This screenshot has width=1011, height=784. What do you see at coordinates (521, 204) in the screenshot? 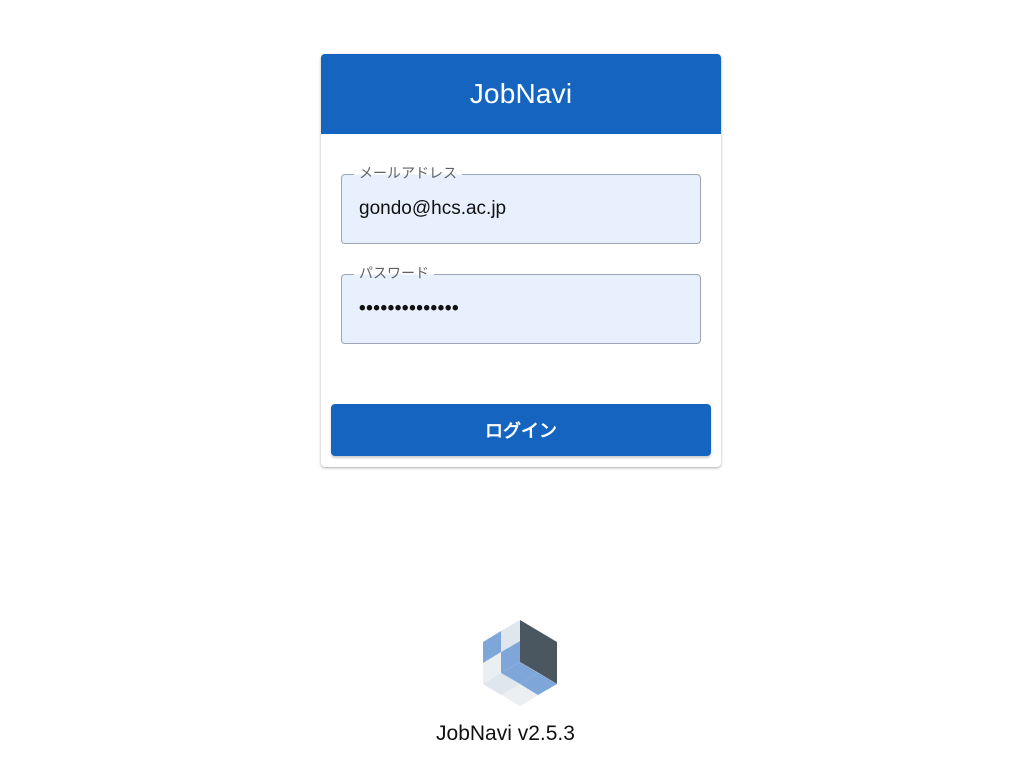
I see `email-field: メールアドレス gondo@hcs.ac.jp` at bounding box center [521, 204].